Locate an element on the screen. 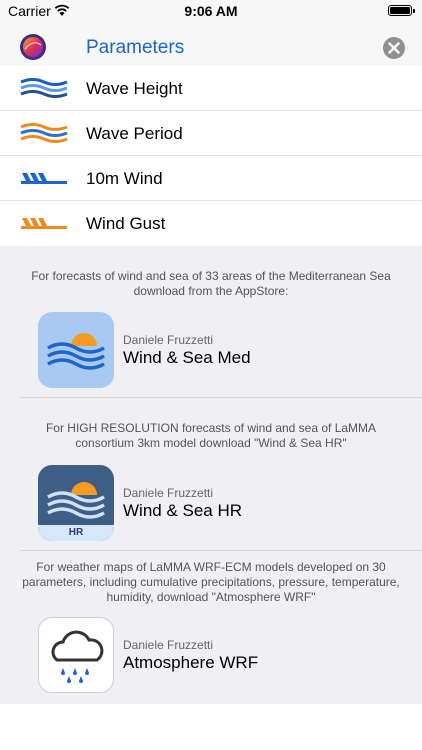  parameter-item-wind-gust: Wind Gust is located at coordinates (211, 223).